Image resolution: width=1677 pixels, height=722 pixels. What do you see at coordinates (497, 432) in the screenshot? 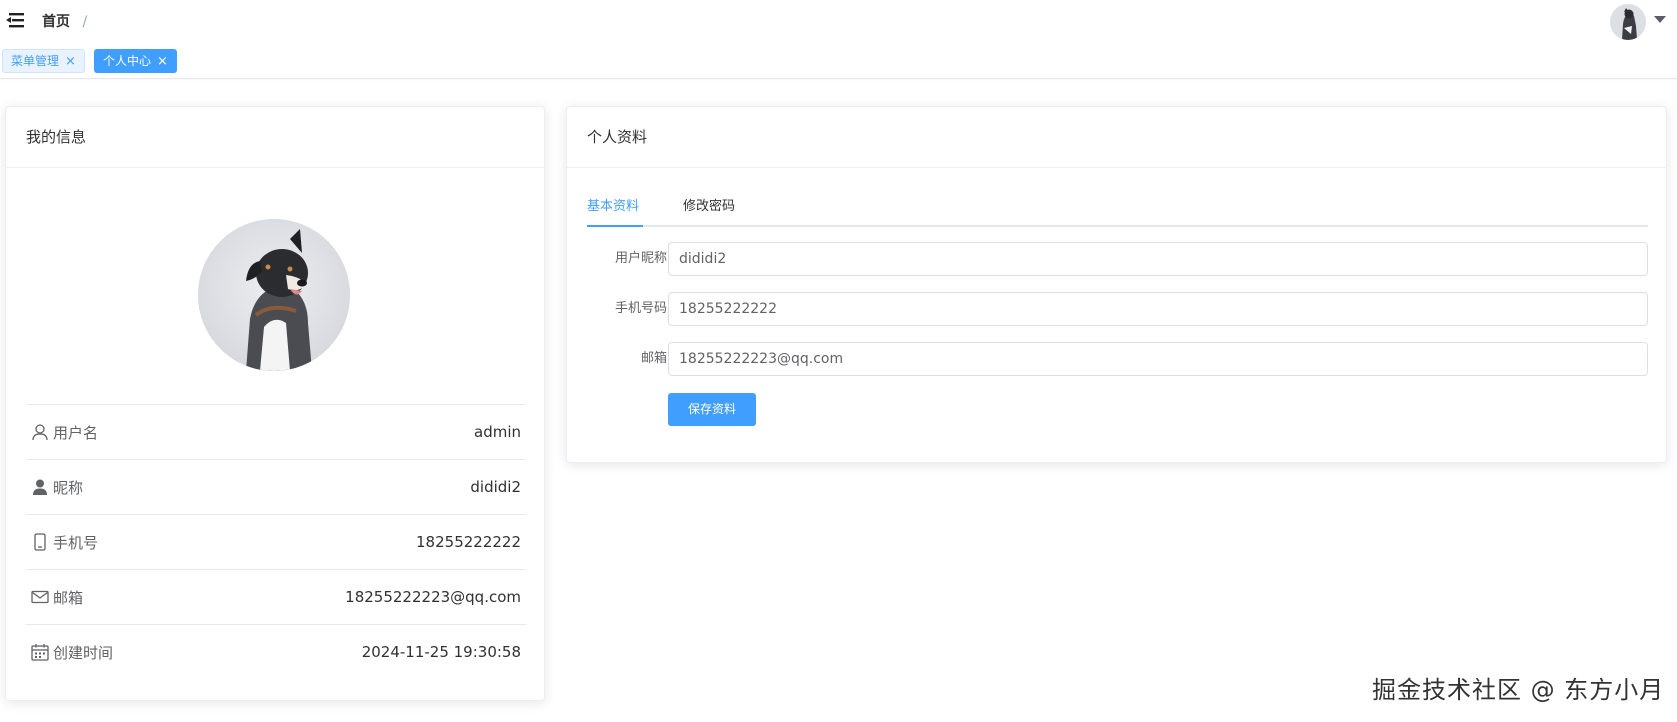
I see `info-value: admin` at bounding box center [497, 432].